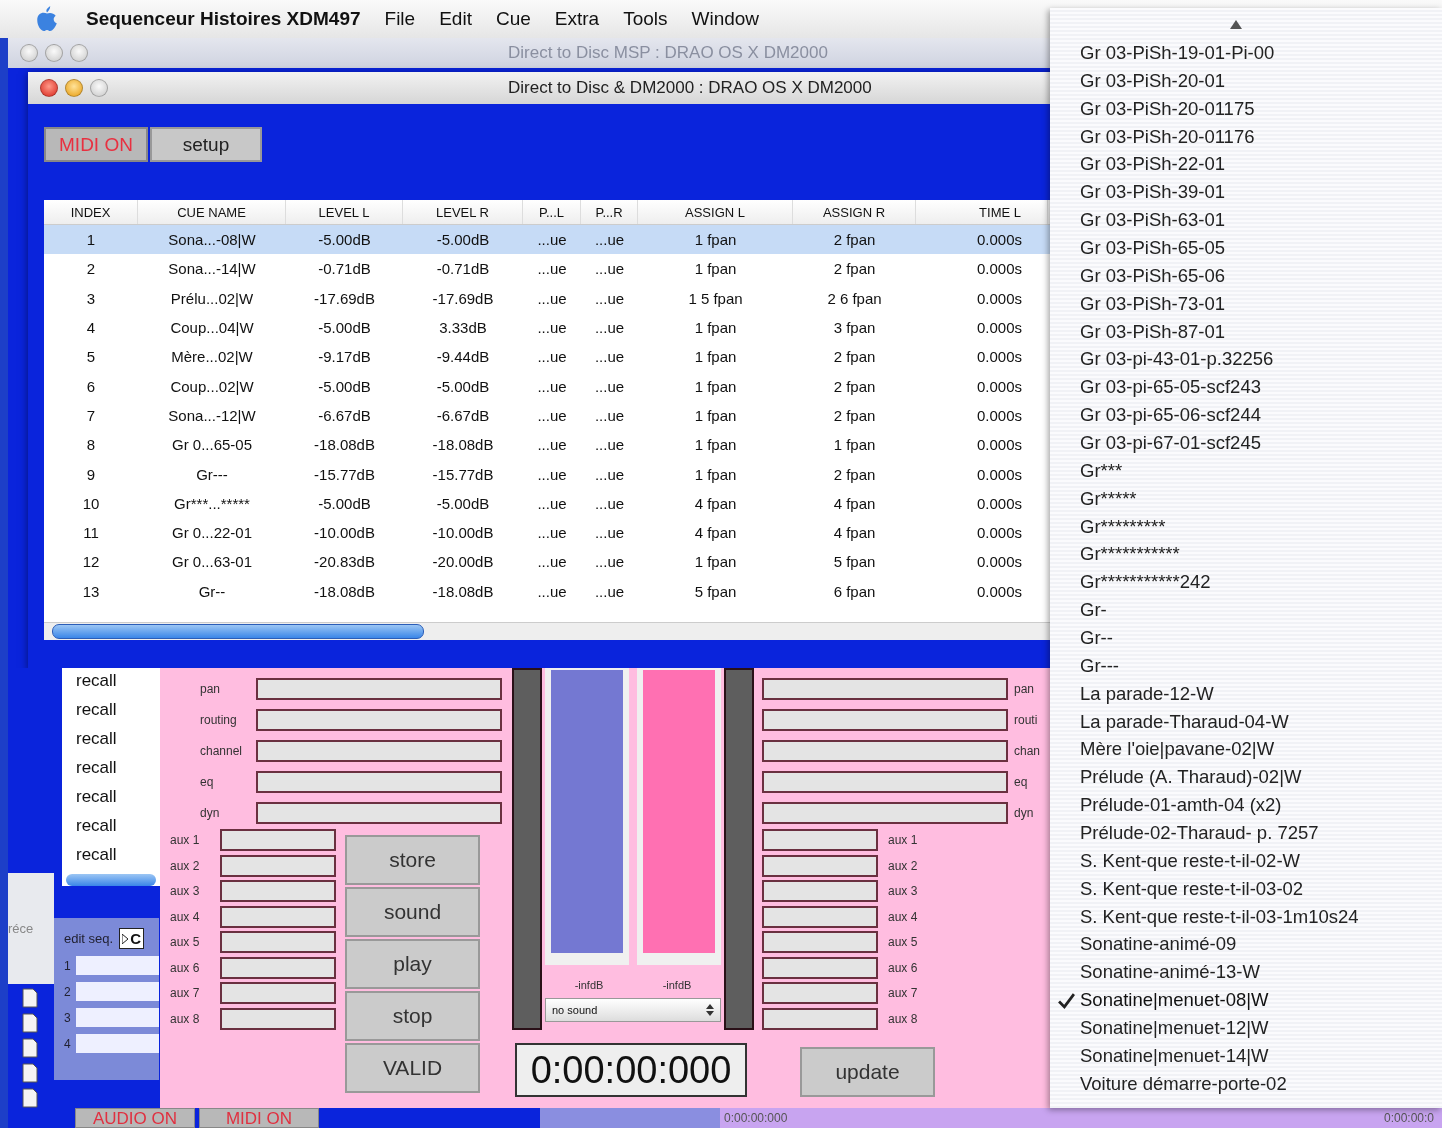  Describe the element at coordinates (47, 19) in the screenshot. I see `apple-icon` at that location.